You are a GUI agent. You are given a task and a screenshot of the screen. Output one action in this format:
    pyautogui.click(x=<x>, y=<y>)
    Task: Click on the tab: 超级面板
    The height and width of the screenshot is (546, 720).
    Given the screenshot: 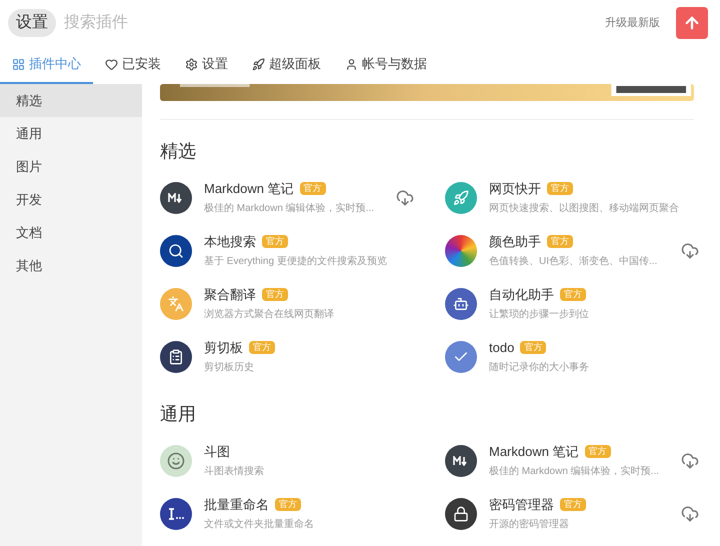 What is the action you would take?
    pyautogui.click(x=286, y=65)
    